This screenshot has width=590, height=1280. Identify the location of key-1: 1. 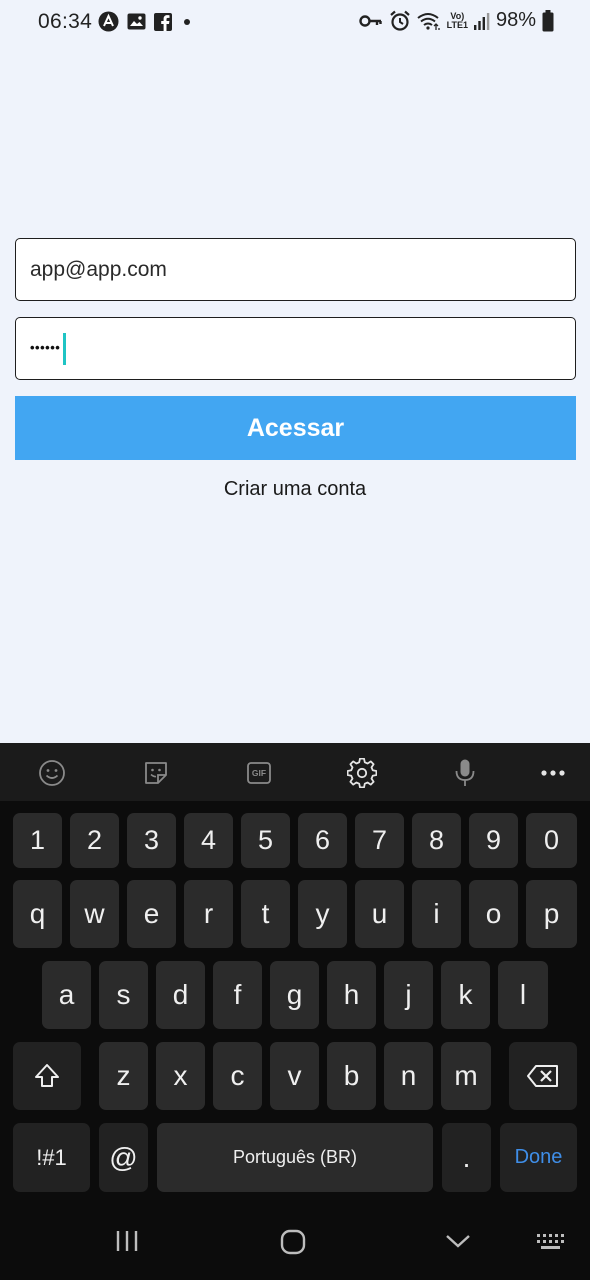
(37, 840).